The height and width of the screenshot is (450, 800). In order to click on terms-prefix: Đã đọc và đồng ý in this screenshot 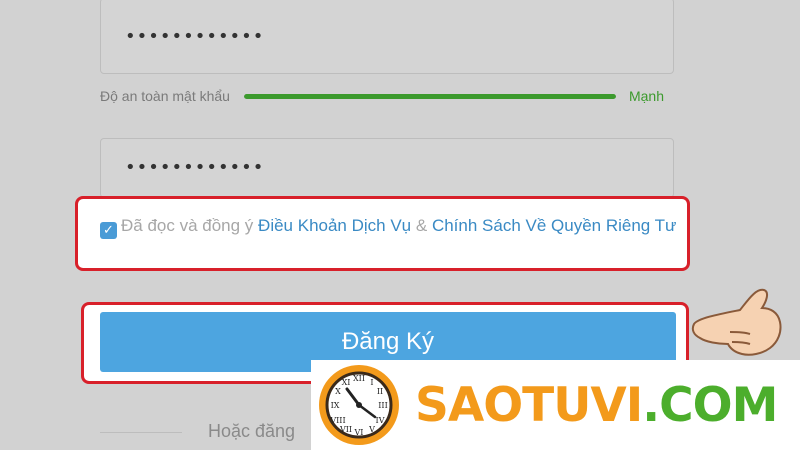, I will do `click(187, 225)`.